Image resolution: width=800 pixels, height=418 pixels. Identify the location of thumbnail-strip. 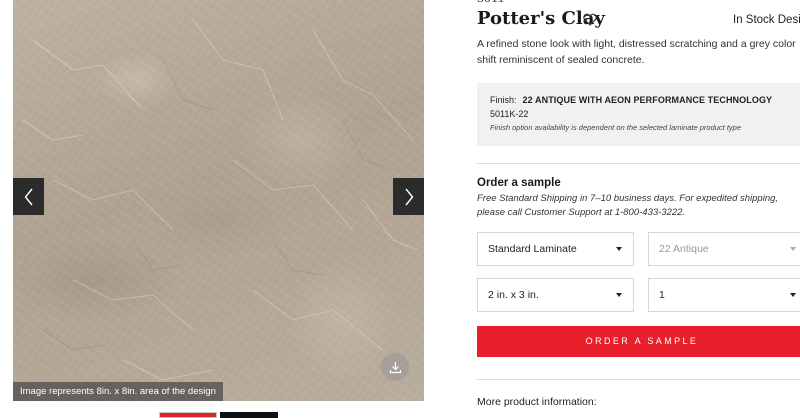
(218, 415).